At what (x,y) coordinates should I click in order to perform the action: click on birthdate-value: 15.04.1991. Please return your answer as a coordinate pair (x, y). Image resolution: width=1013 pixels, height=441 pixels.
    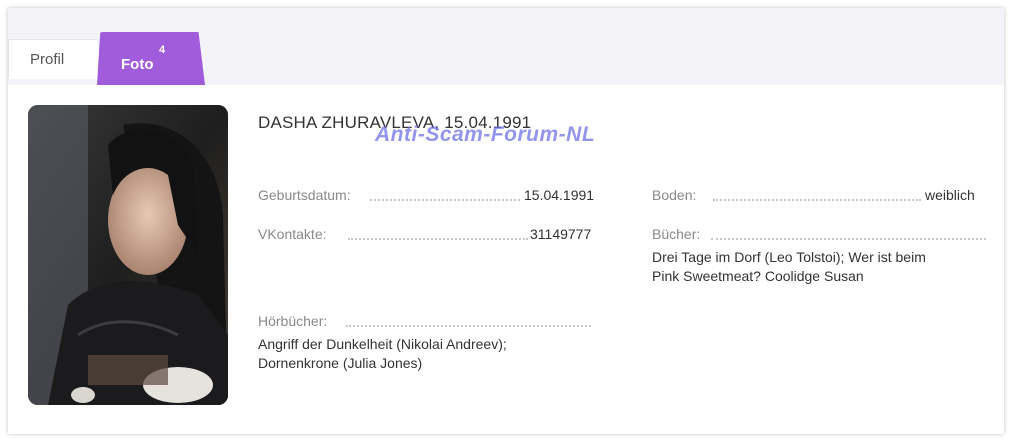
    Looking at the image, I should click on (559, 195).